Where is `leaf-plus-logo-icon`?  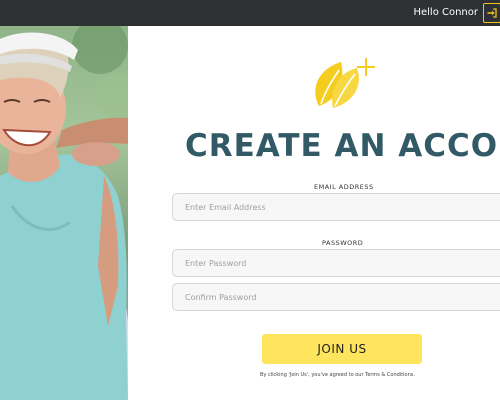 leaf-plus-logo-icon is located at coordinates (345, 83).